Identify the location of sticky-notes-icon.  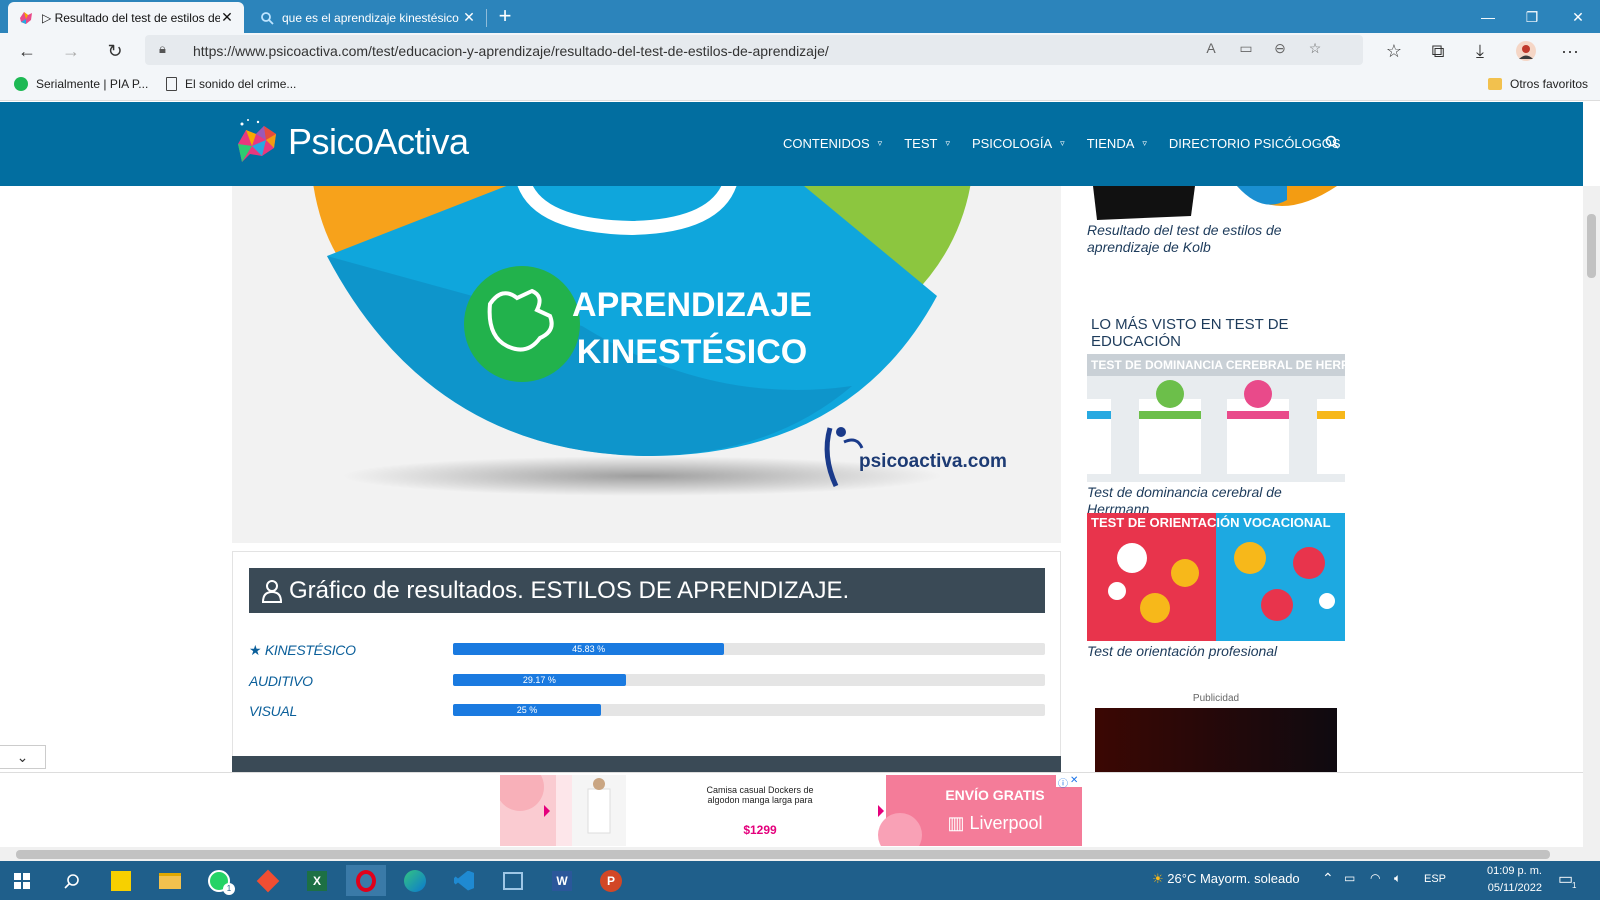
(121, 880).